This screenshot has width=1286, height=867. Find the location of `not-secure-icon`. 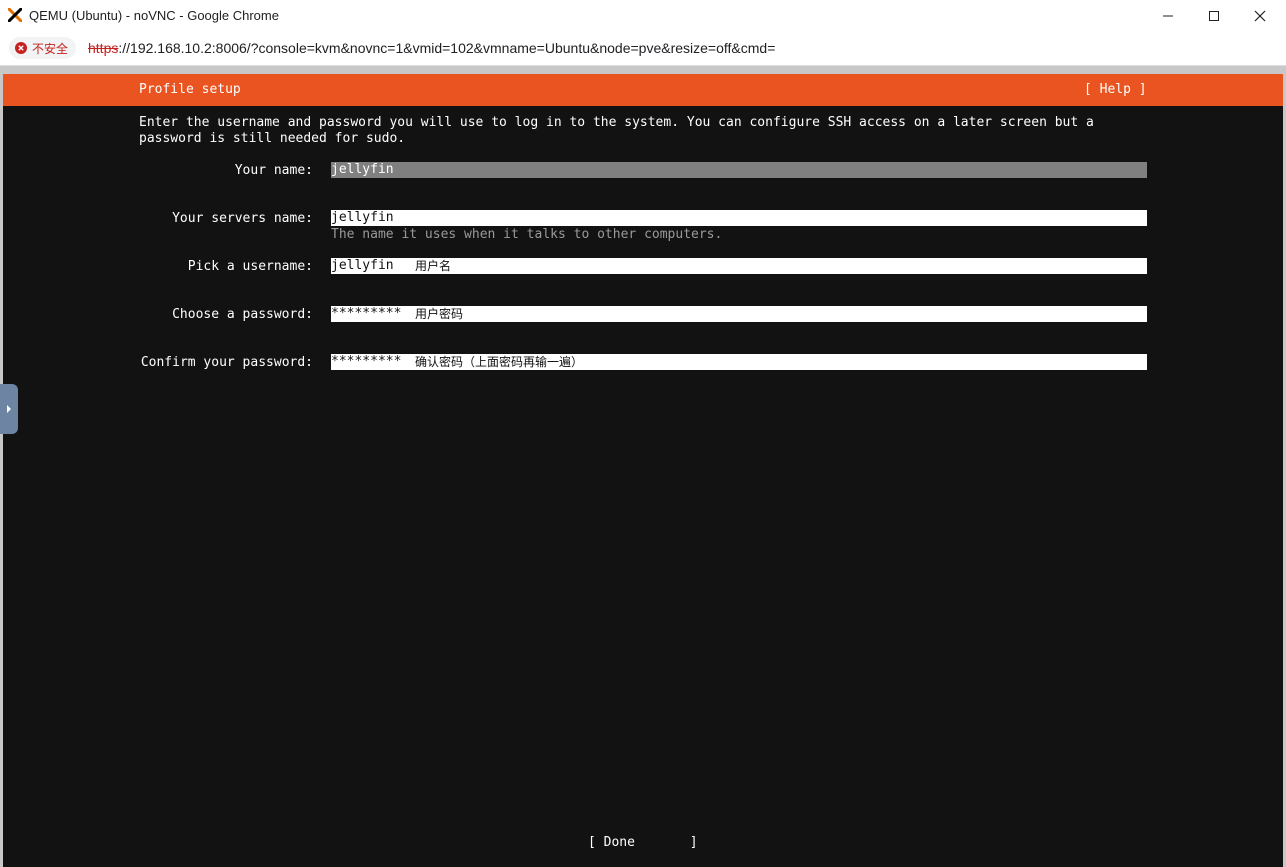

not-secure-icon is located at coordinates (21, 48).